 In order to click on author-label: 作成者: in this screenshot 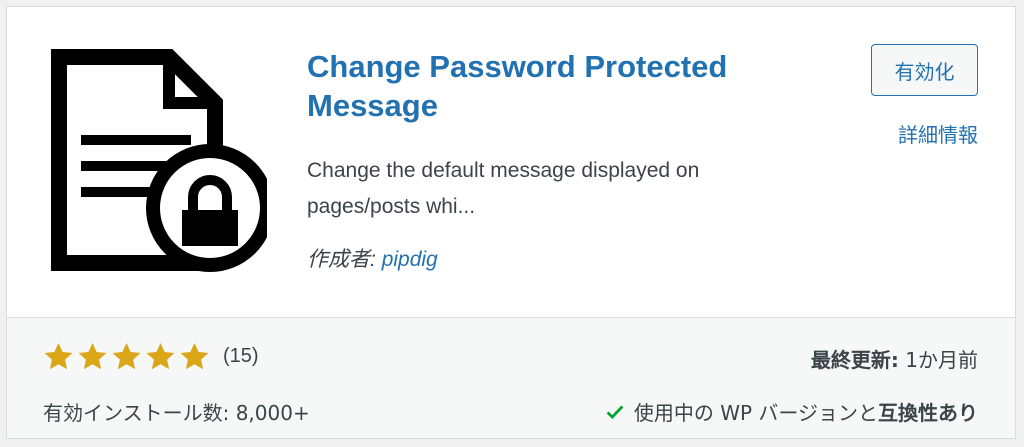, I will do `click(341, 259)`.